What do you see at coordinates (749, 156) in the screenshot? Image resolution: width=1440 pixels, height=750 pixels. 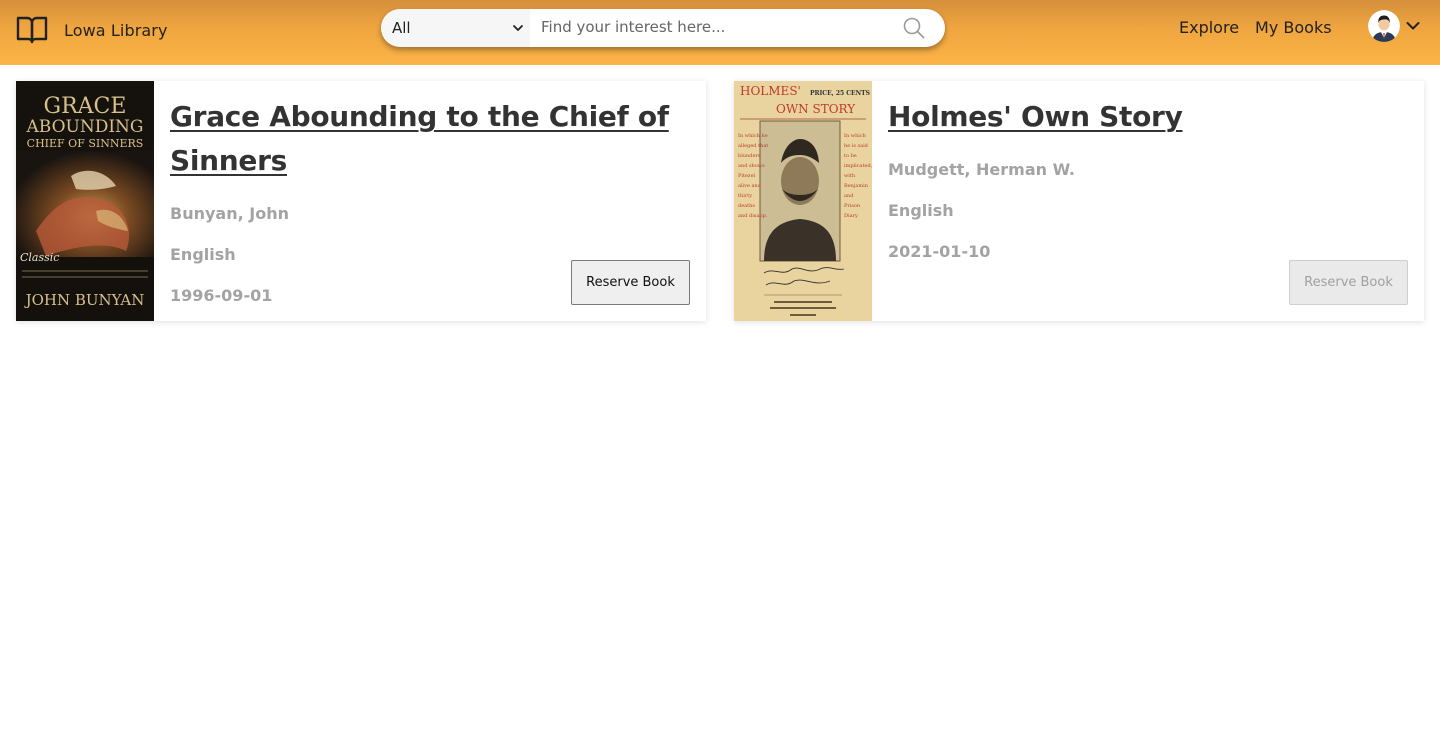 I see `svg-text: blunders` at bounding box center [749, 156].